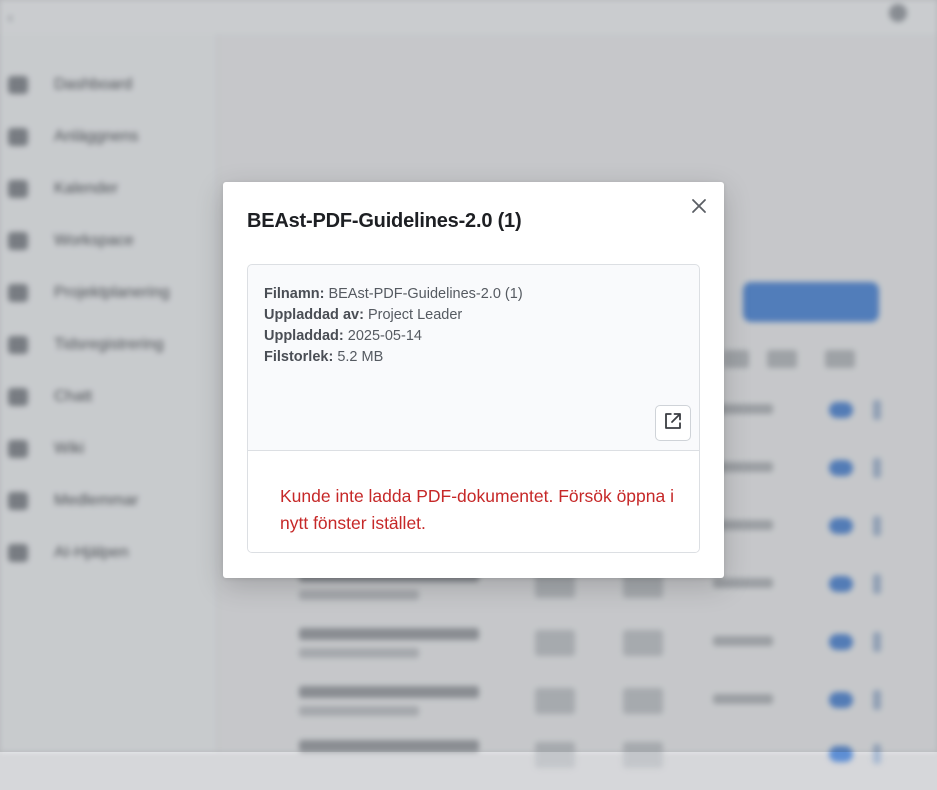 Image resolution: width=937 pixels, height=790 pixels. What do you see at coordinates (299, 357) in the screenshot?
I see `metadata-key: Filstorlek:` at bounding box center [299, 357].